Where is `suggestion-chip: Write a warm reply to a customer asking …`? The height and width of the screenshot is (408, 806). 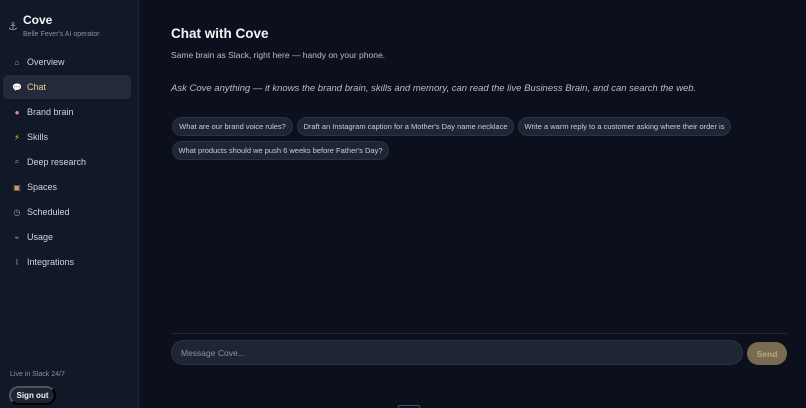 suggestion-chip: Write a warm reply to a customer asking … is located at coordinates (624, 126).